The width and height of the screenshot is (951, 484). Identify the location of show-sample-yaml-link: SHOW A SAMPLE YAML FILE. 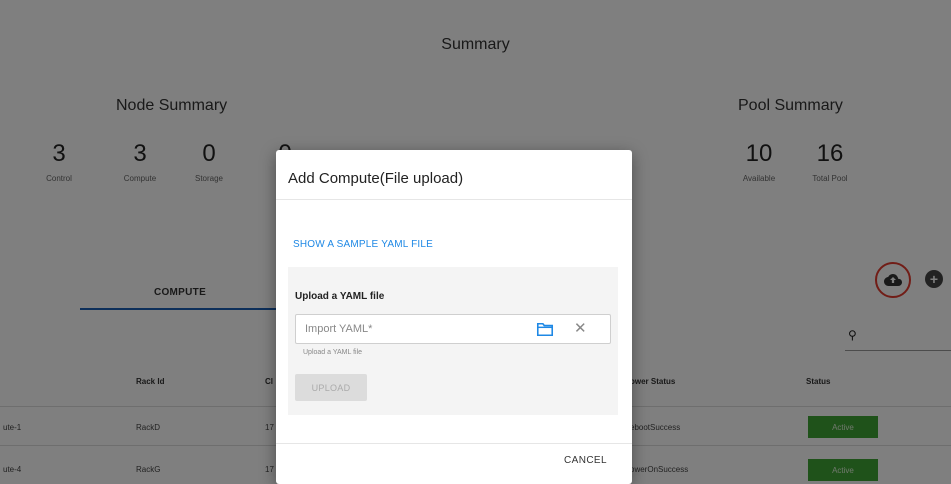
(363, 244).